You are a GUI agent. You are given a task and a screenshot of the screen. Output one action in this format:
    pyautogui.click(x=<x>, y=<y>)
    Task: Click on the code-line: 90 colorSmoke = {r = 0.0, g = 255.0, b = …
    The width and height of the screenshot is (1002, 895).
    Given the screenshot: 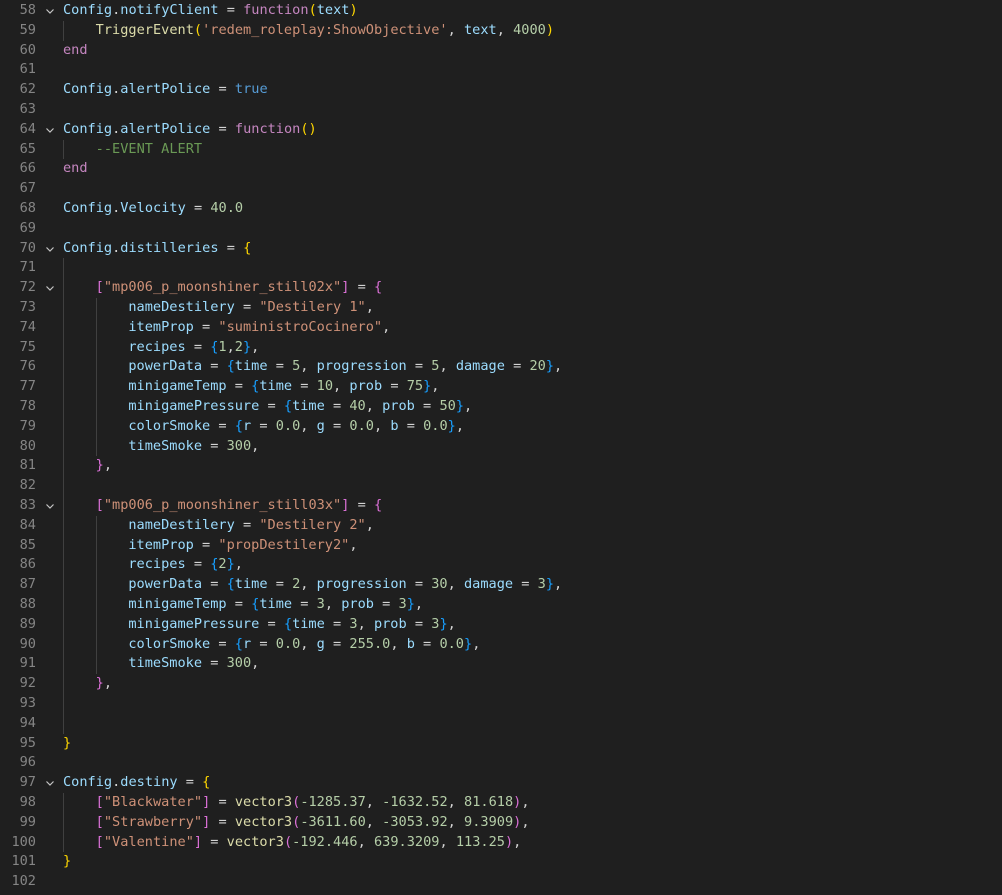 What is the action you would take?
    pyautogui.click(x=501, y=645)
    